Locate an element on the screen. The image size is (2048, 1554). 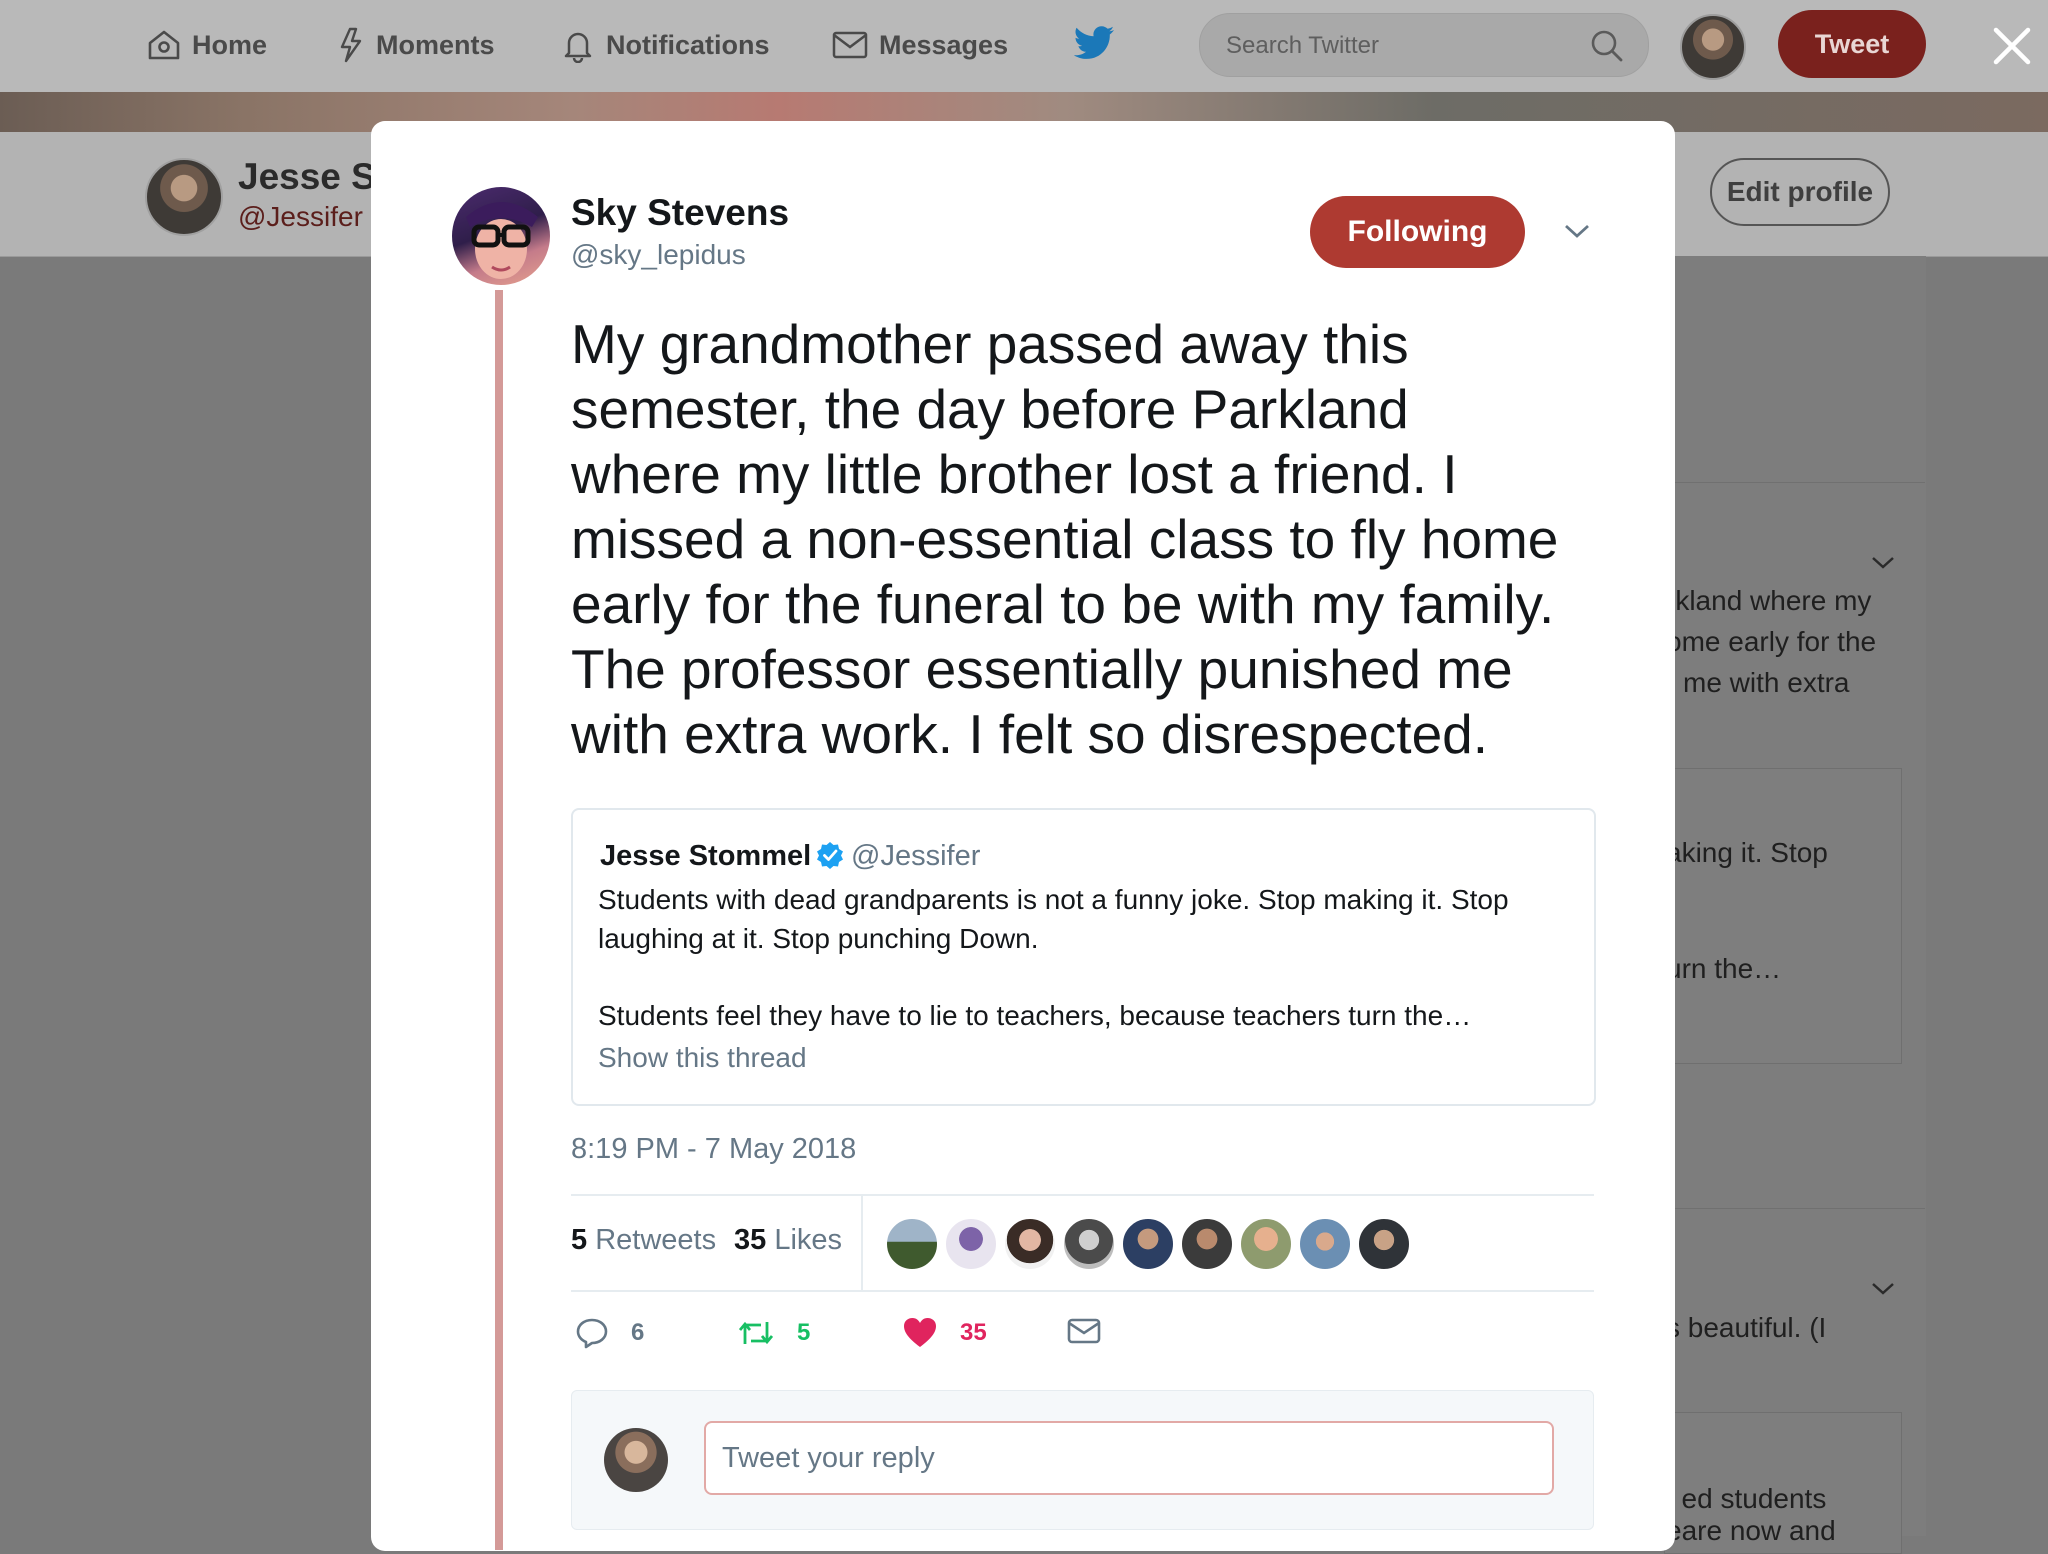
nav-moments-label: Moments is located at coordinates (435, 44).